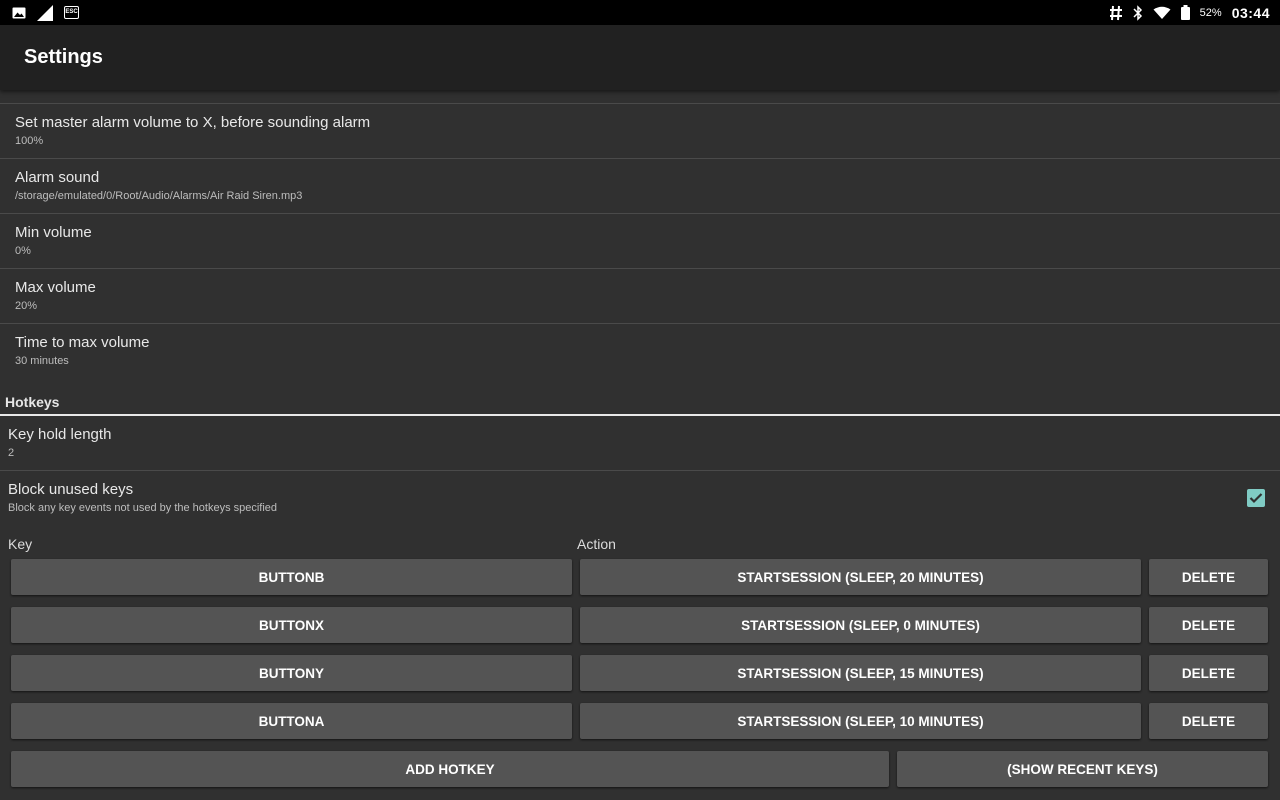  Describe the element at coordinates (57, 177) in the screenshot. I see `pref-title: Alarm sound` at that location.